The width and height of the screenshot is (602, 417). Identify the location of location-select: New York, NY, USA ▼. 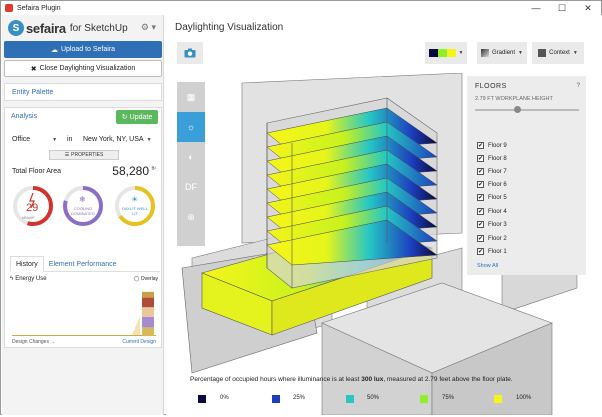
(117, 139).